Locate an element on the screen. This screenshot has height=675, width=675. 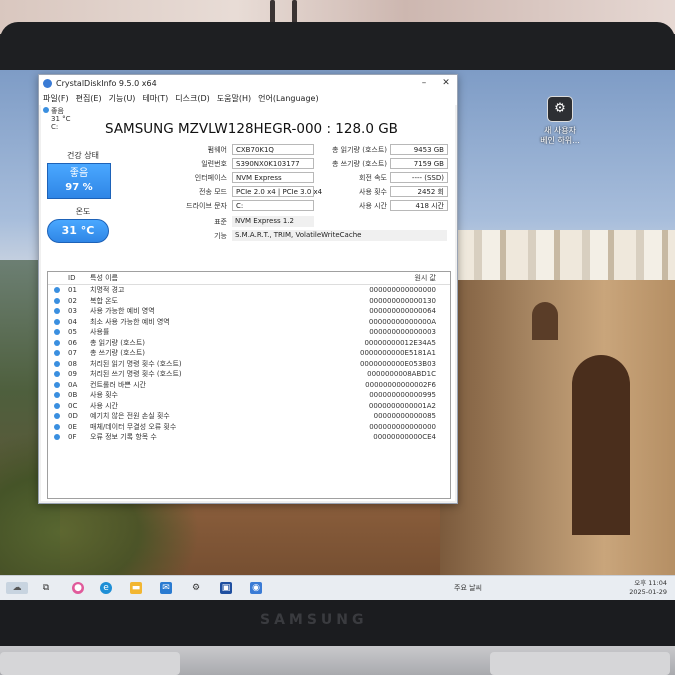
task-view-icon: ⧉ is located at coordinates (46, 588).